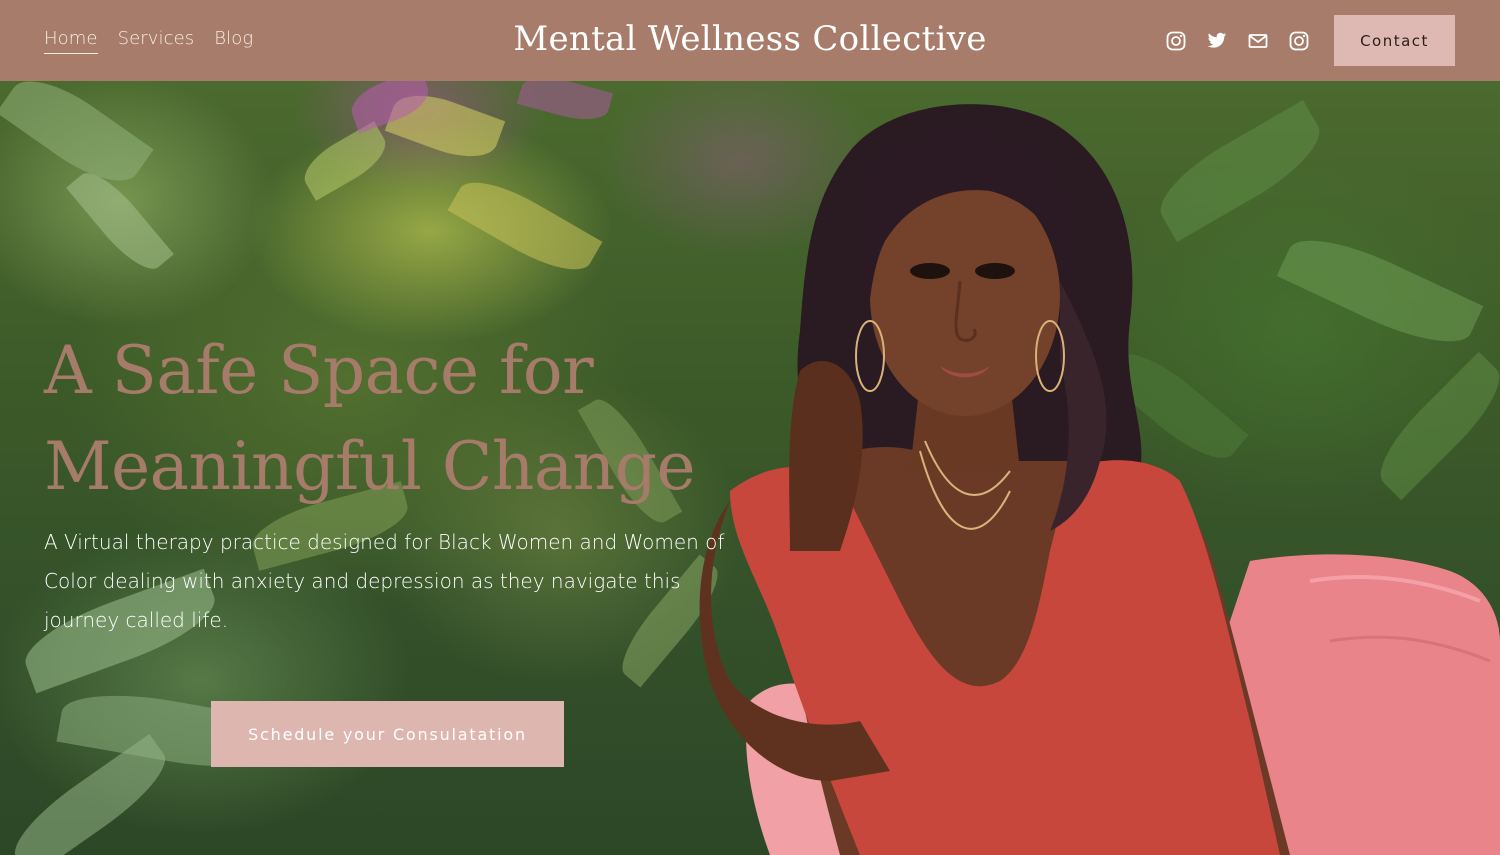 This screenshot has height=855, width=1500. I want to click on schedule-consultation-button: Schedule your Consulatation, so click(387, 734).